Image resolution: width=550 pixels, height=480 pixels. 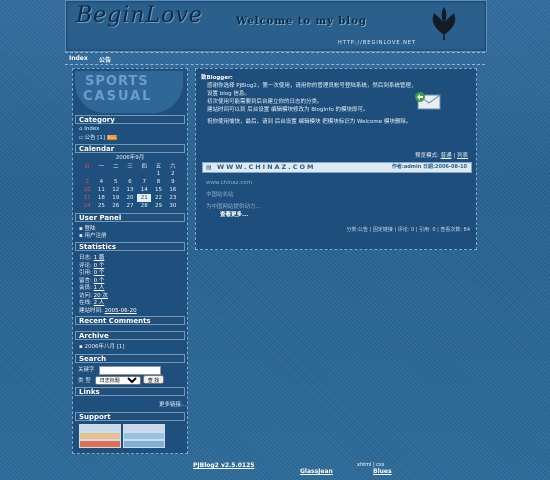 What do you see at coordinates (139, 15) in the screenshot?
I see `site-logo: BeginLove` at bounding box center [139, 15].